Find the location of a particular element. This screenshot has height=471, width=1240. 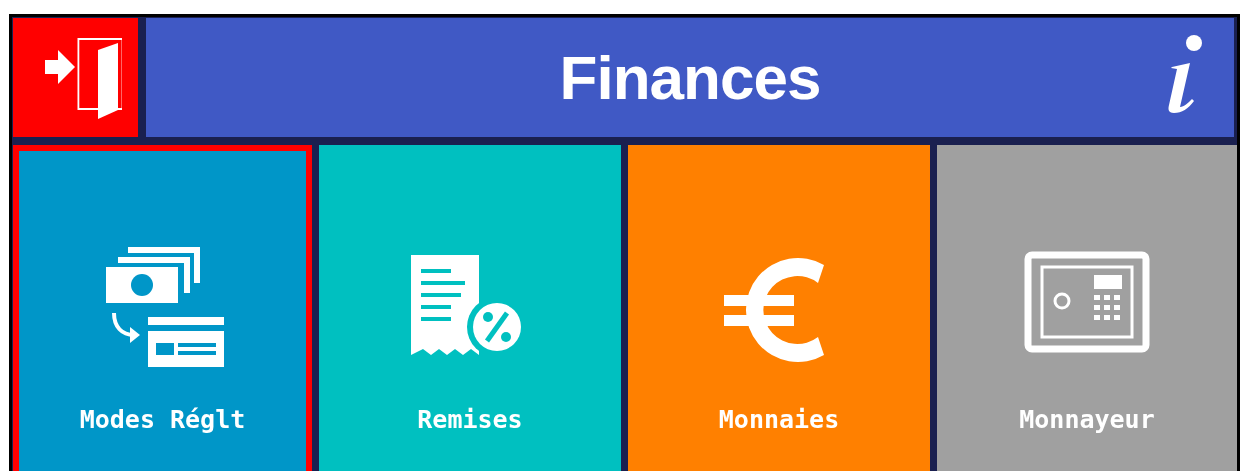

exit-button is located at coordinates (75, 77).